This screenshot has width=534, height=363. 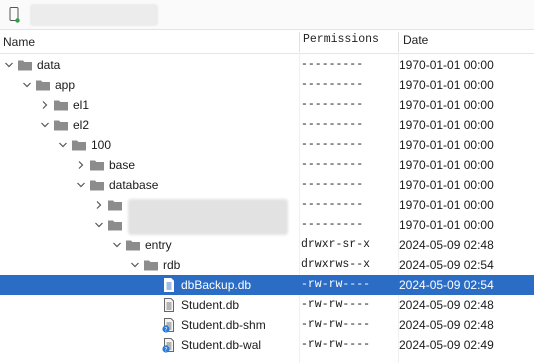 What do you see at coordinates (208, 217) in the screenshot?
I see `redacted-region` at bounding box center [208, 217].